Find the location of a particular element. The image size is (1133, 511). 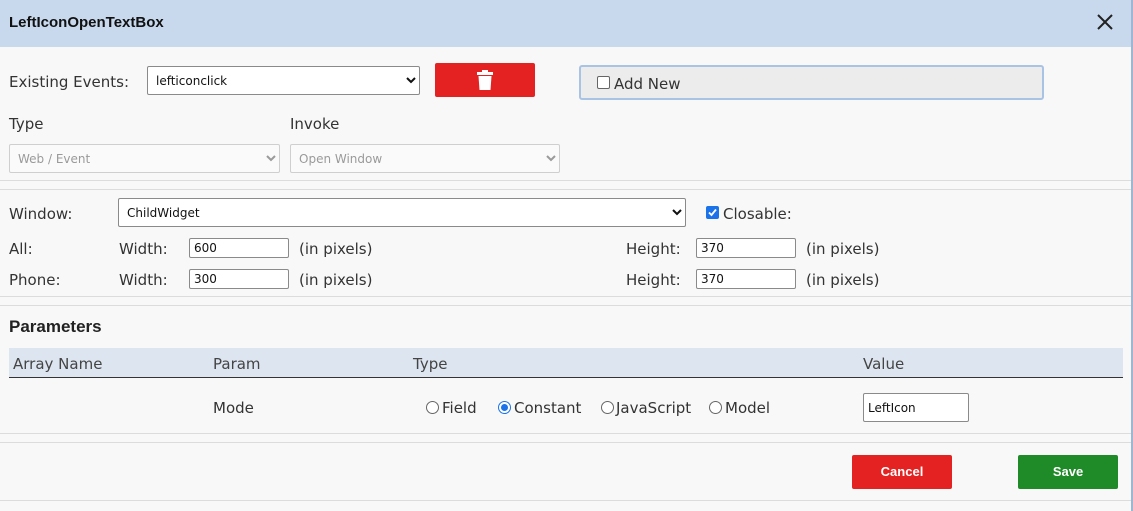

all-height-unit: (in pixels) is located at coordinates (843, 249).